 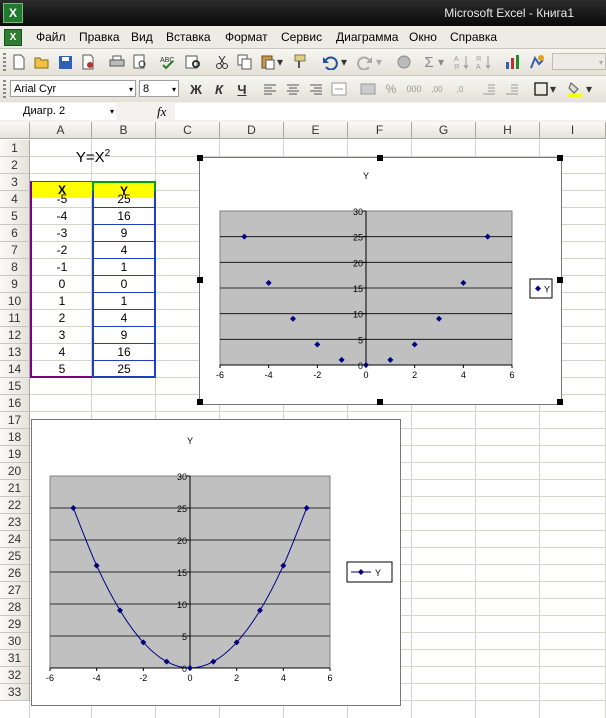 What do you see at coordinates (301, 37) in the screenshot?
I see `menu-tools: Сервис` at bounding box center [301, 37].